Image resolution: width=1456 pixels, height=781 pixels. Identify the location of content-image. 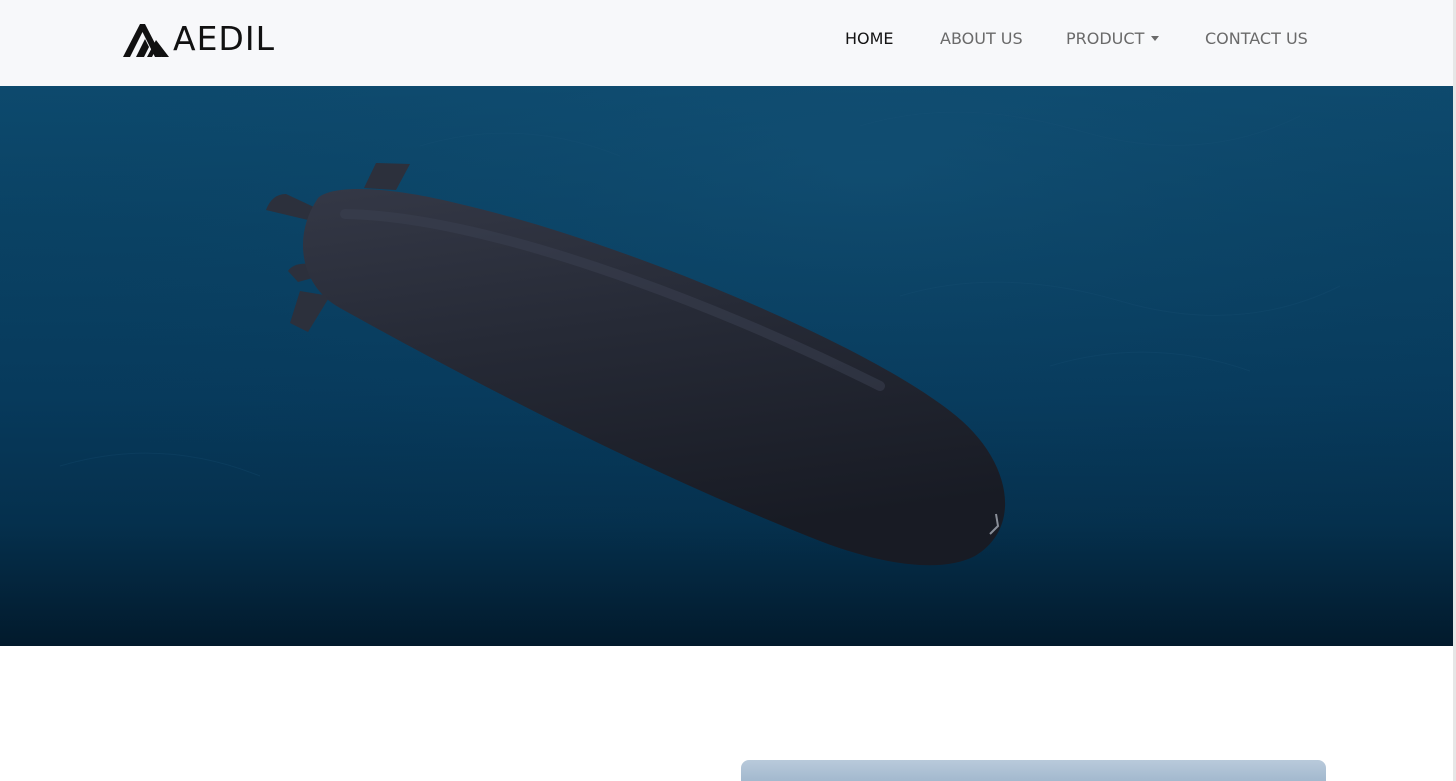
(1033, 770).